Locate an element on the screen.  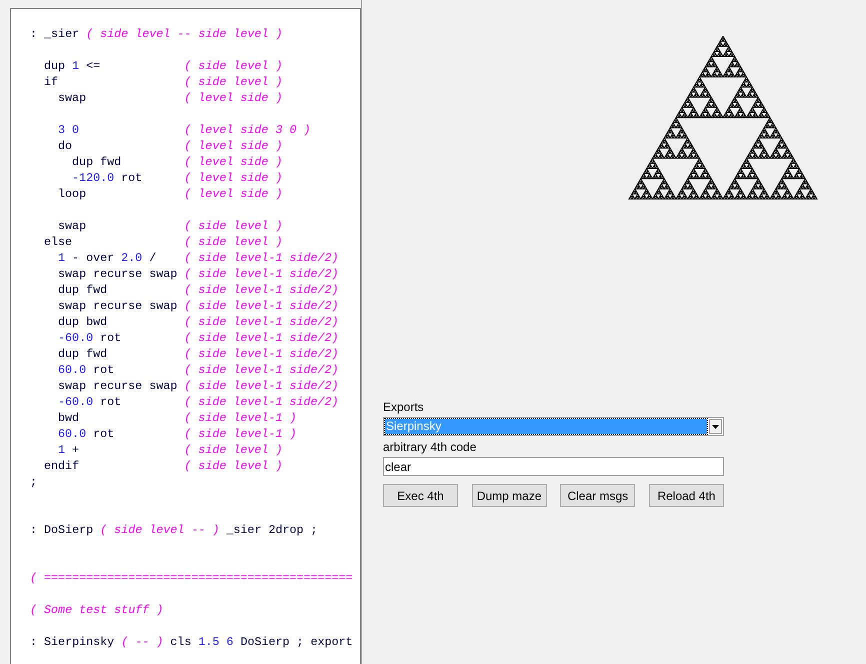
code-text: endif is located at coordinates (62, 466).